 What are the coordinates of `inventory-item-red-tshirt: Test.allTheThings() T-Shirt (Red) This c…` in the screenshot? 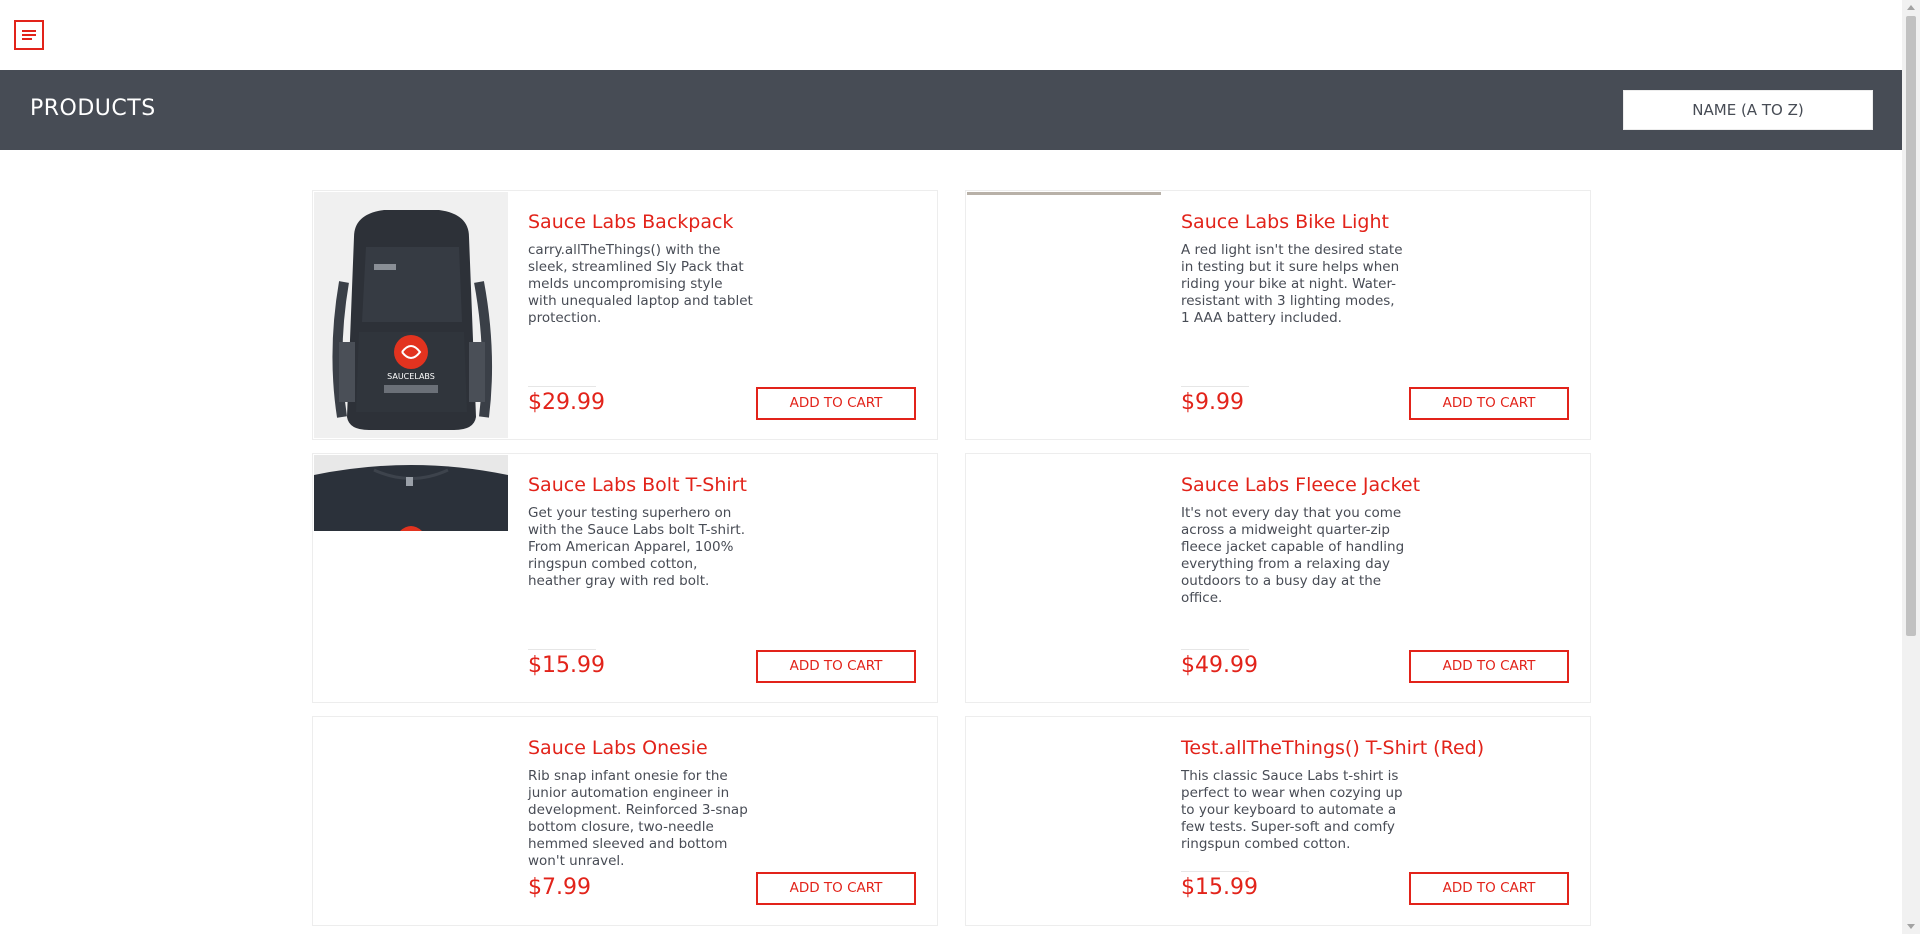 It's located at (1278, 821).